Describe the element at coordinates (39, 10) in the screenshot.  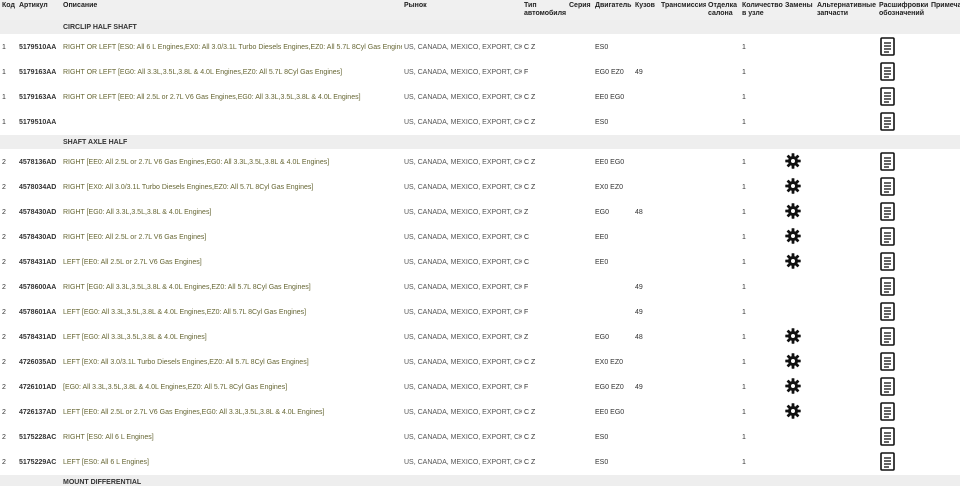
I see `col-header-sku: Артикул` at that location.